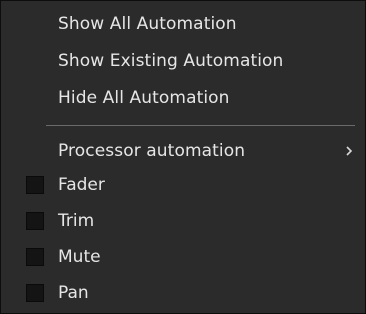 Image resolution: width=366 pixels, height=314 pixels. I want to click on hide-all-automation-label: Hide All Automation, so click(144, 98).